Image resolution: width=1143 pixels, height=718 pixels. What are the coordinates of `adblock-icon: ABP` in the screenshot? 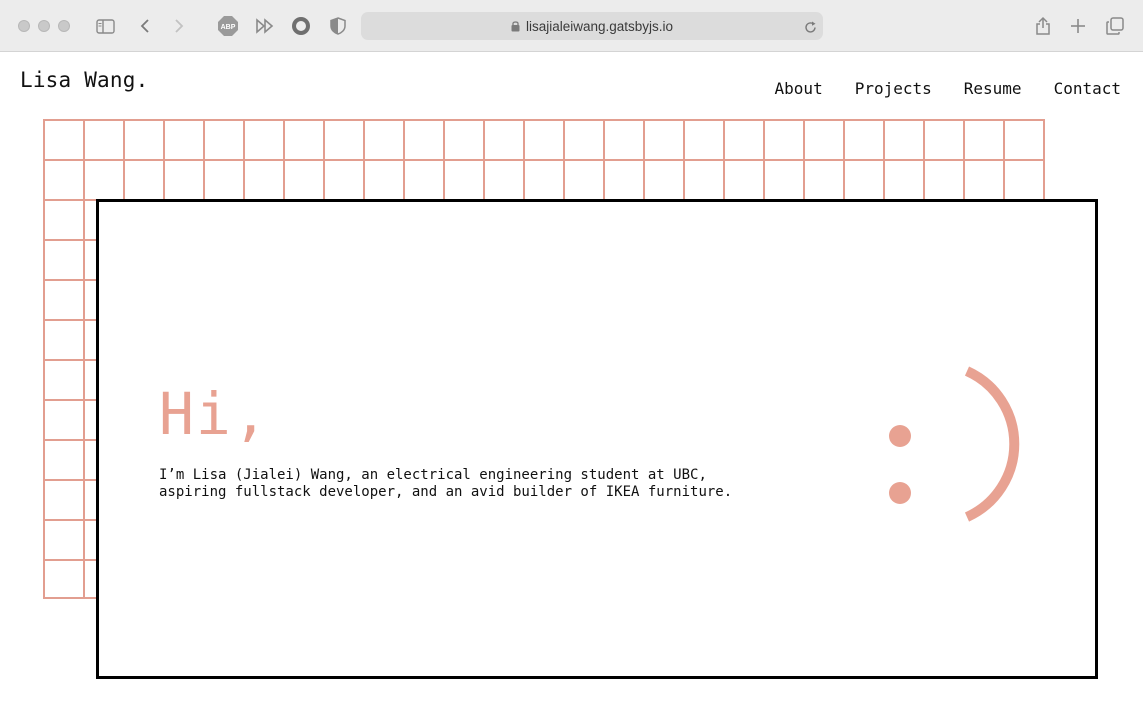 It's located at (228, 26).